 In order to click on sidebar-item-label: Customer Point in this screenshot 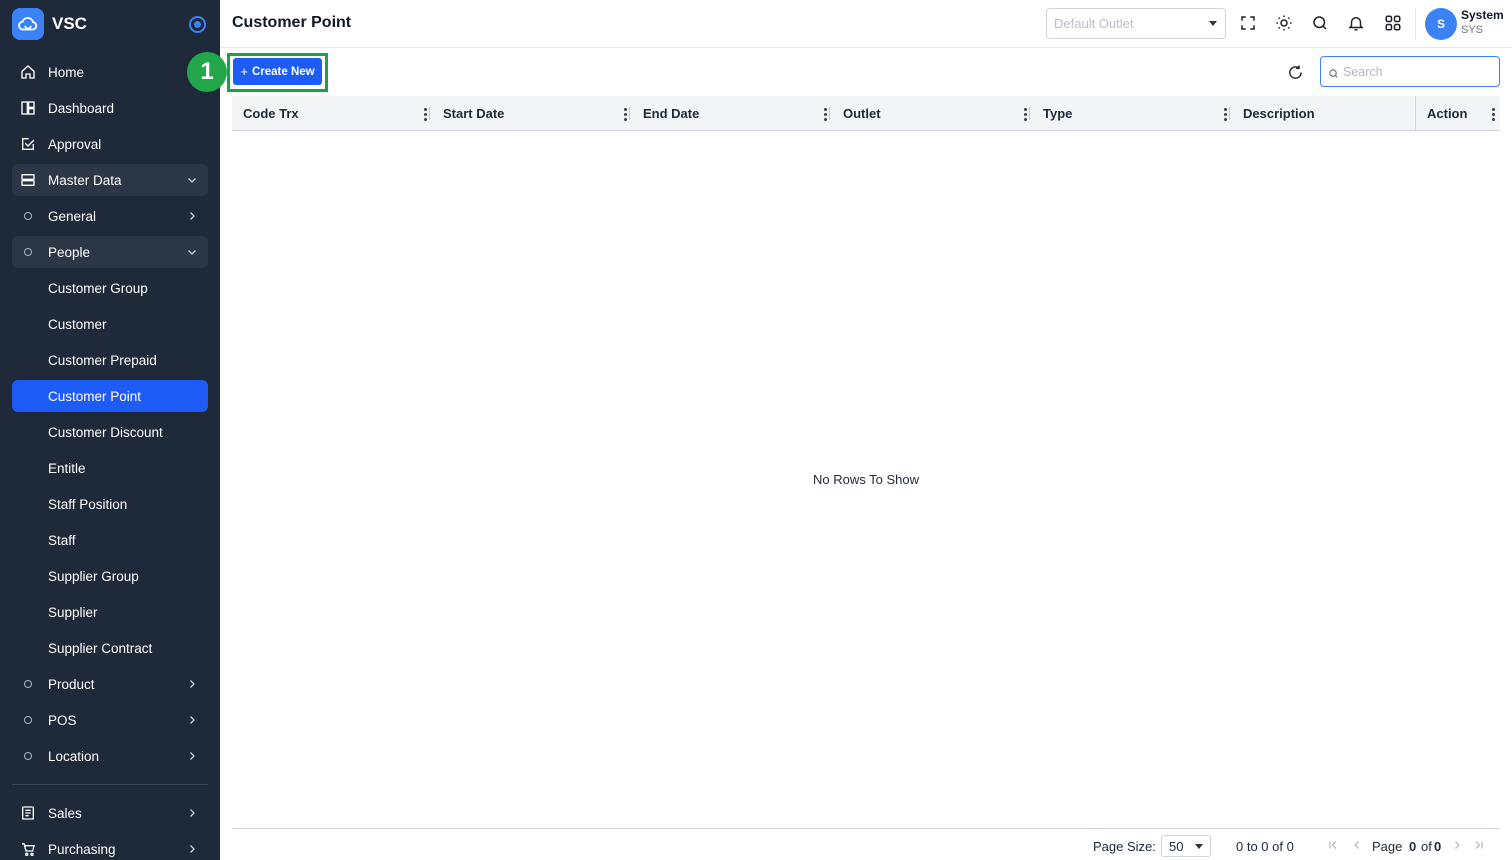, I will do `click(95, 396)`.